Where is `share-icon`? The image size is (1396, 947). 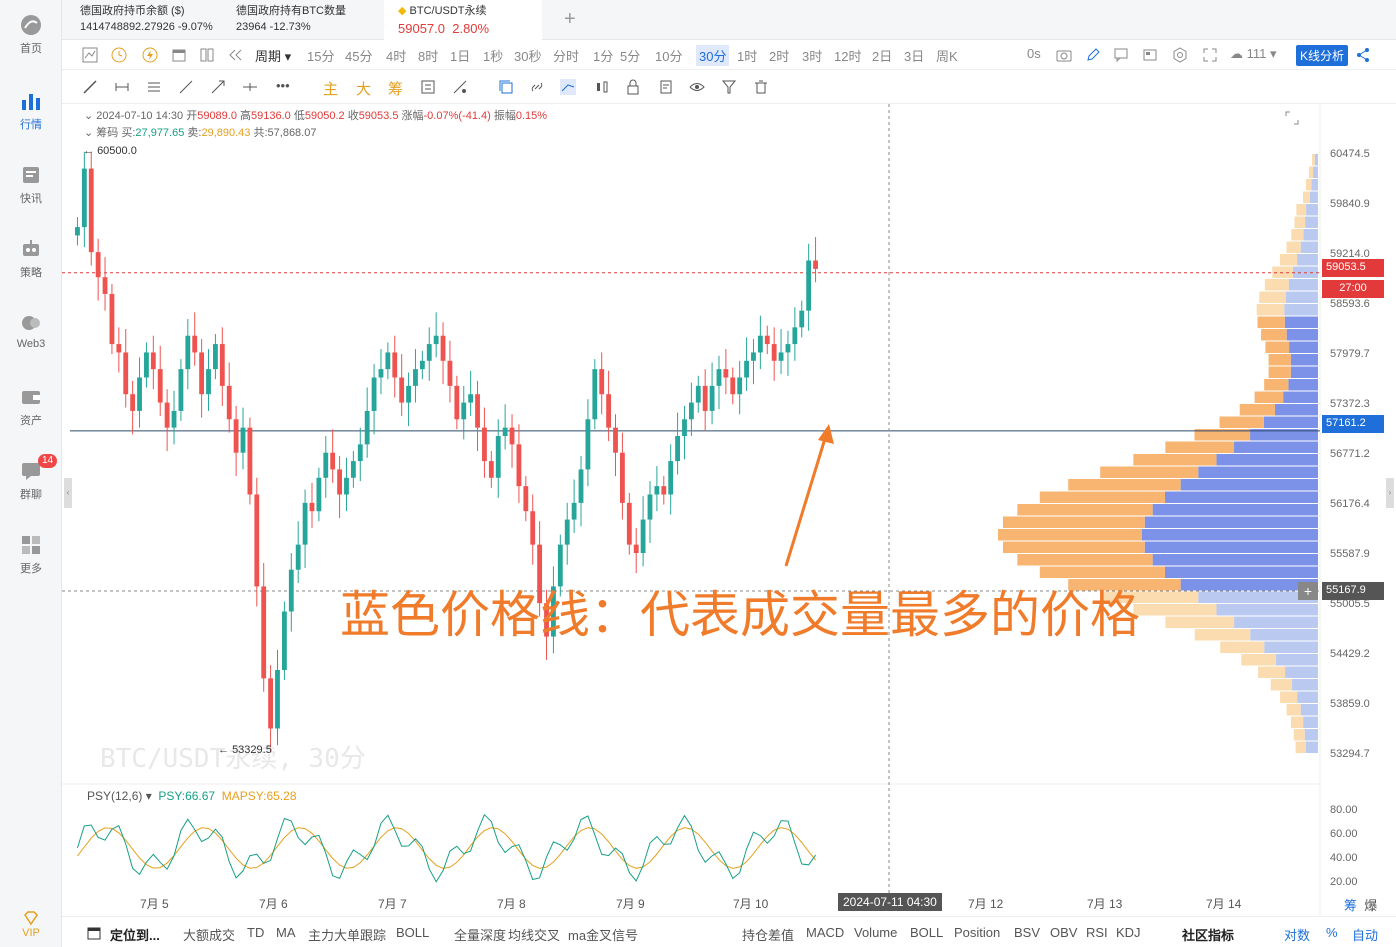
share-icon is located at coordinates (1363, 55).